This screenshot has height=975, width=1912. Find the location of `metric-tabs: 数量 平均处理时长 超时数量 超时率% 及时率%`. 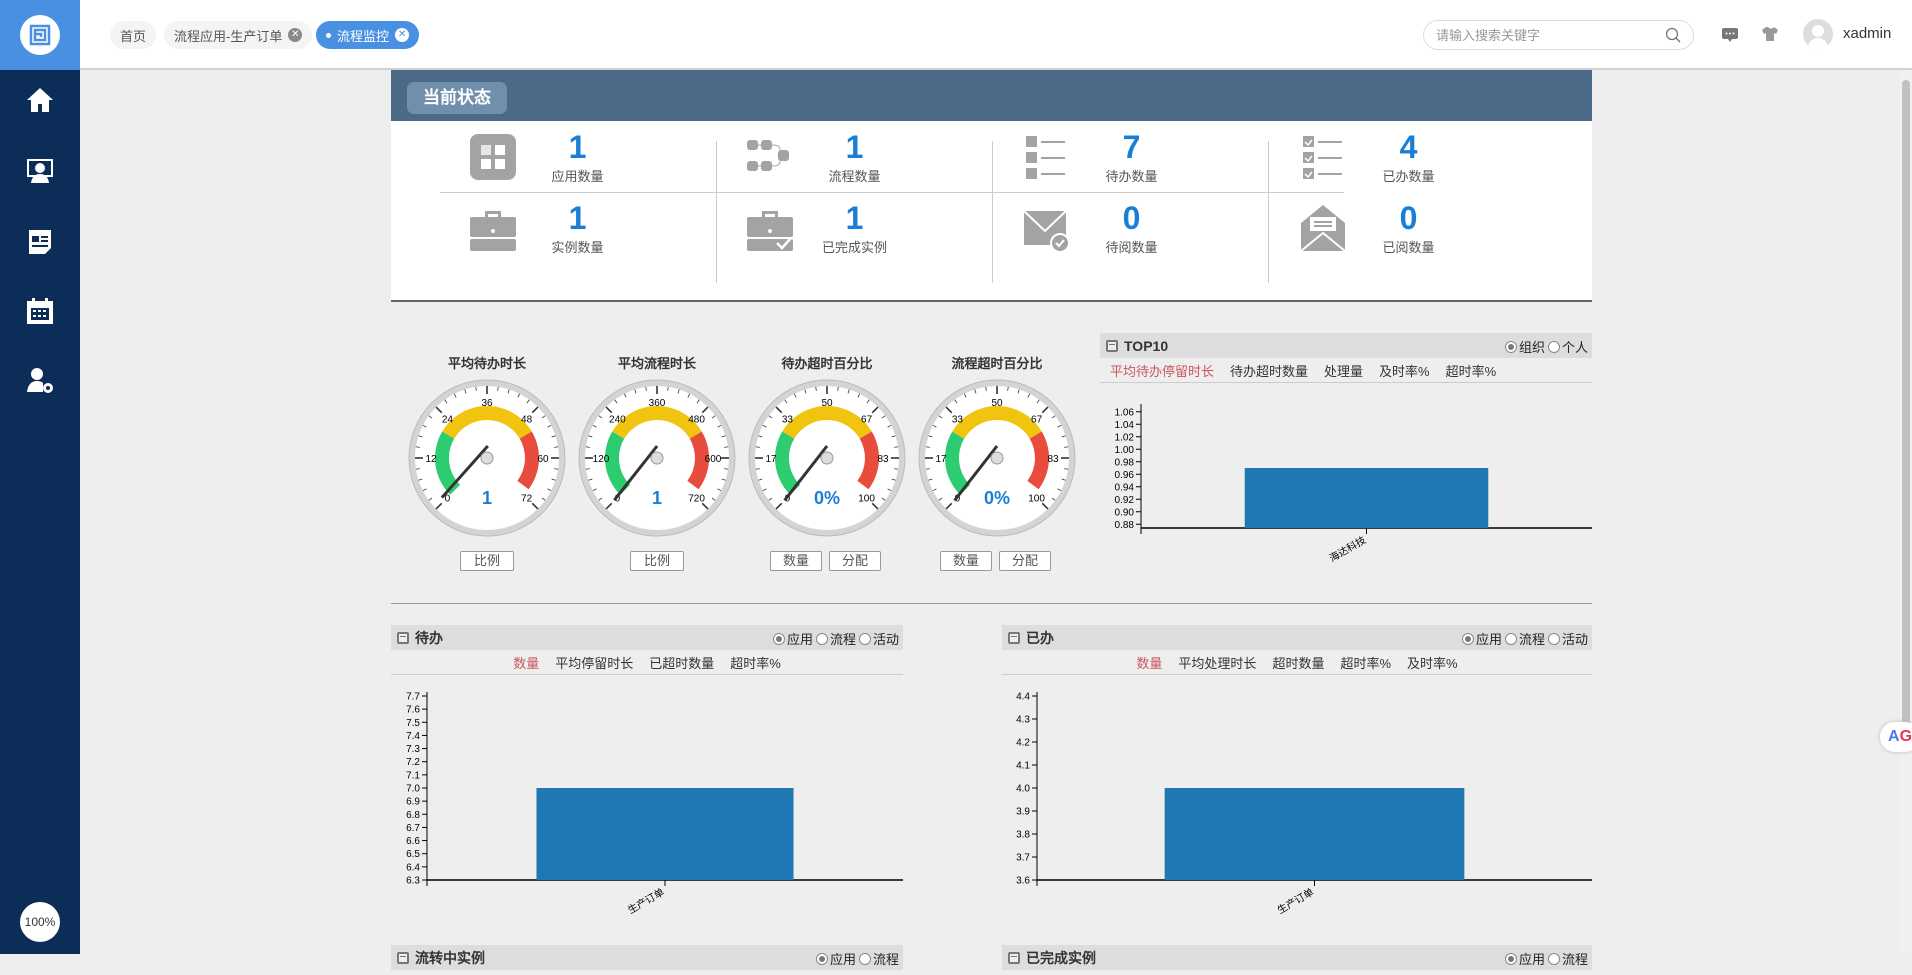

metric-tabs: 数量 平均处理时长 超时数量 超时率% 及时率% is located at coordinates (1297, 662).